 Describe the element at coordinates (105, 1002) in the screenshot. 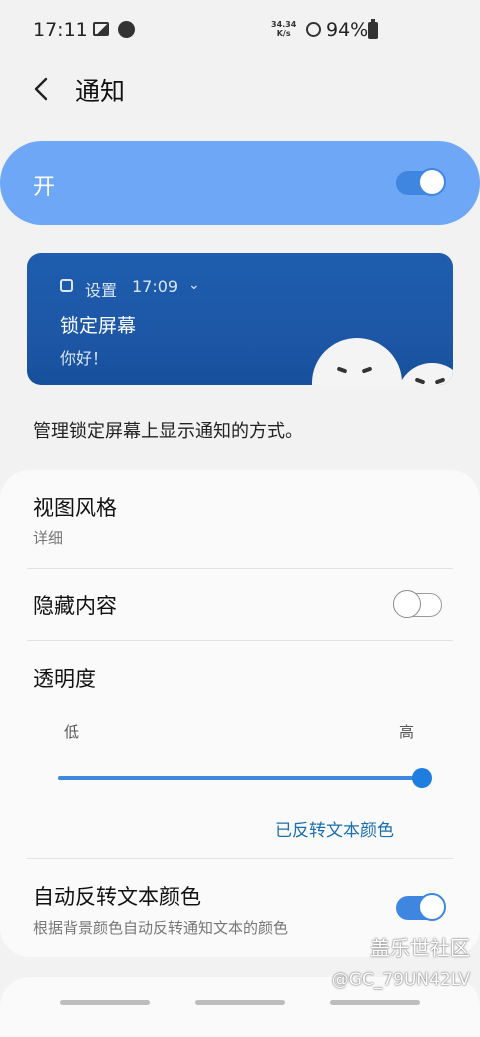

I see `nav-recents-bar` at that location.